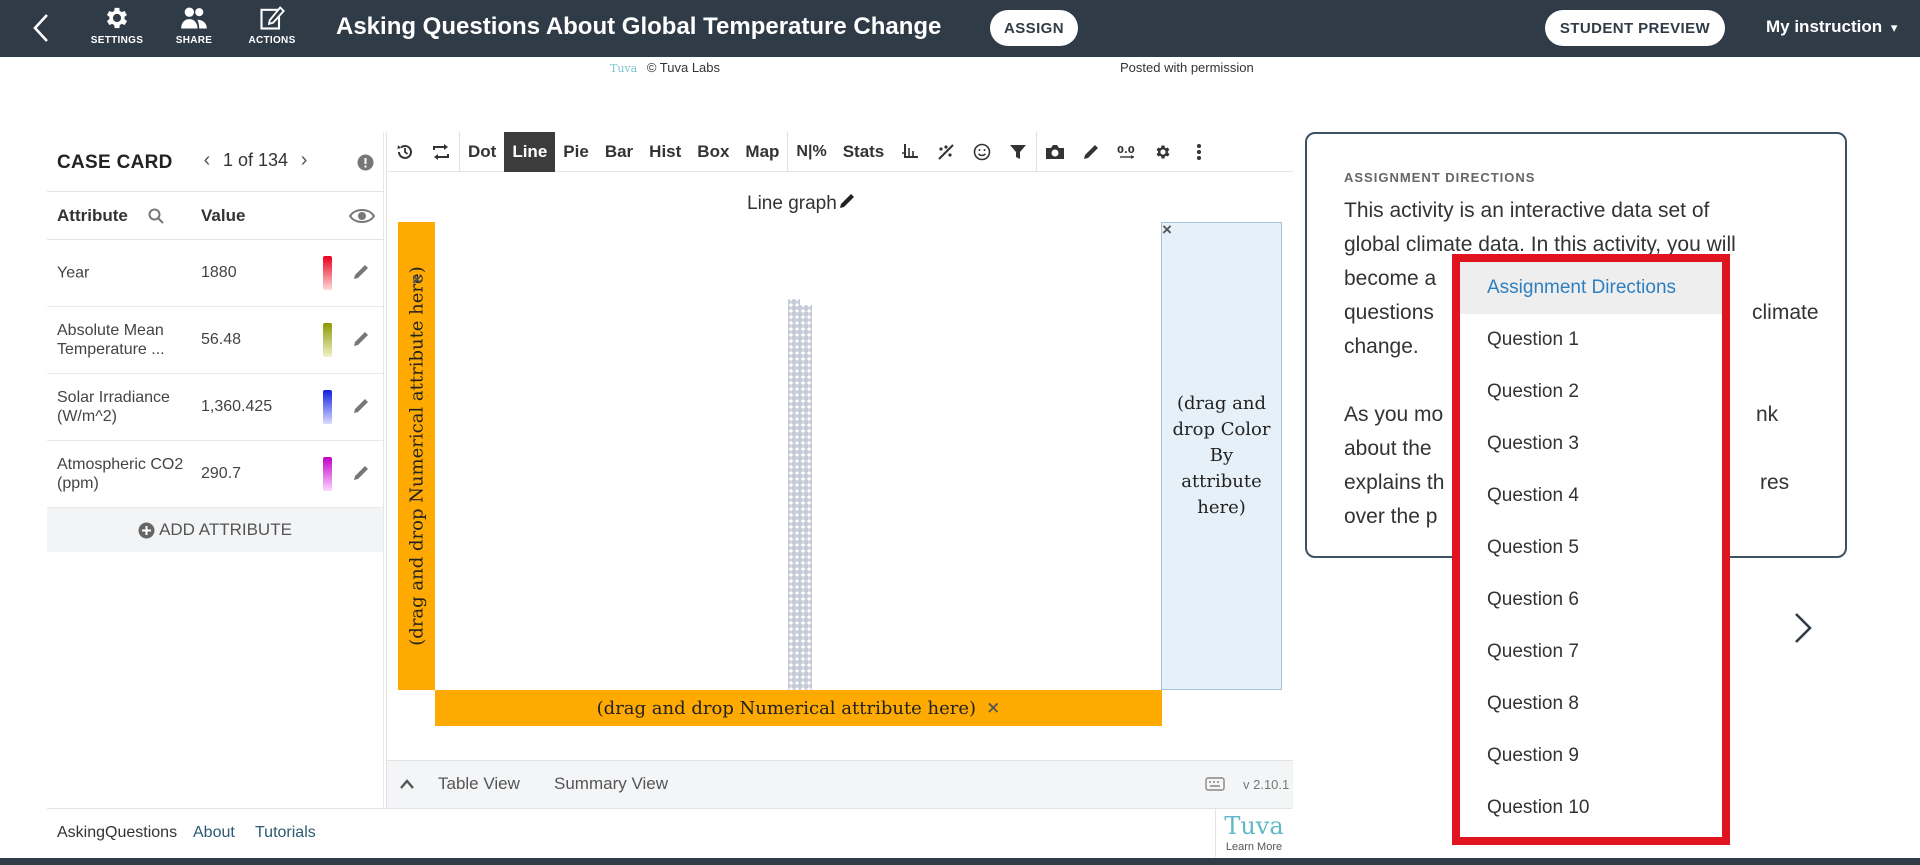 Image resolution: width=1920 pixels, height=865 pixels. Describe the element at coordinates (1167, 230) in the screenshot. I see `color-by-close-icon: ×` at that location.